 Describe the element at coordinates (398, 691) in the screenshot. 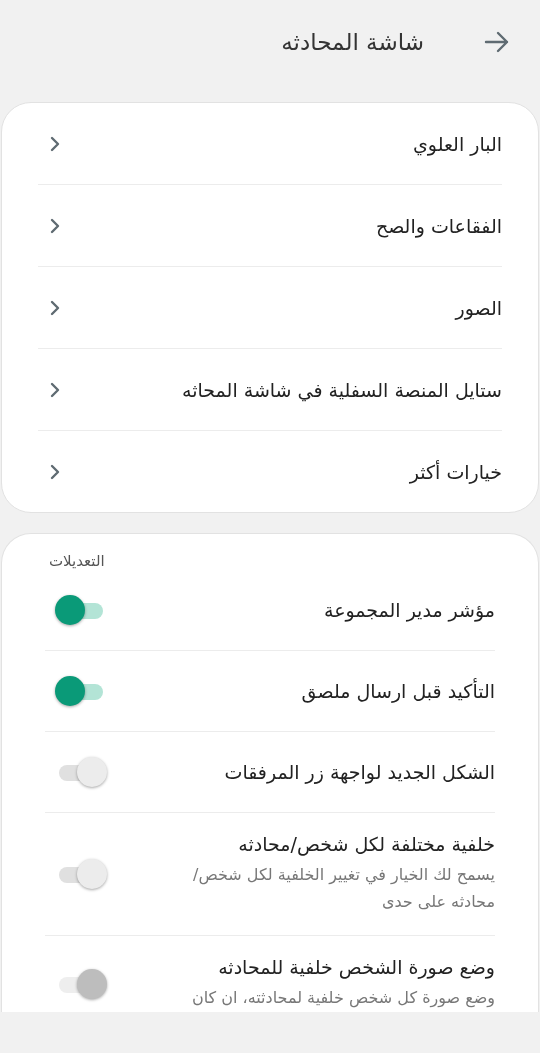

I see `setting-label: التأكيد قبل ارسال ملصق` at that location.